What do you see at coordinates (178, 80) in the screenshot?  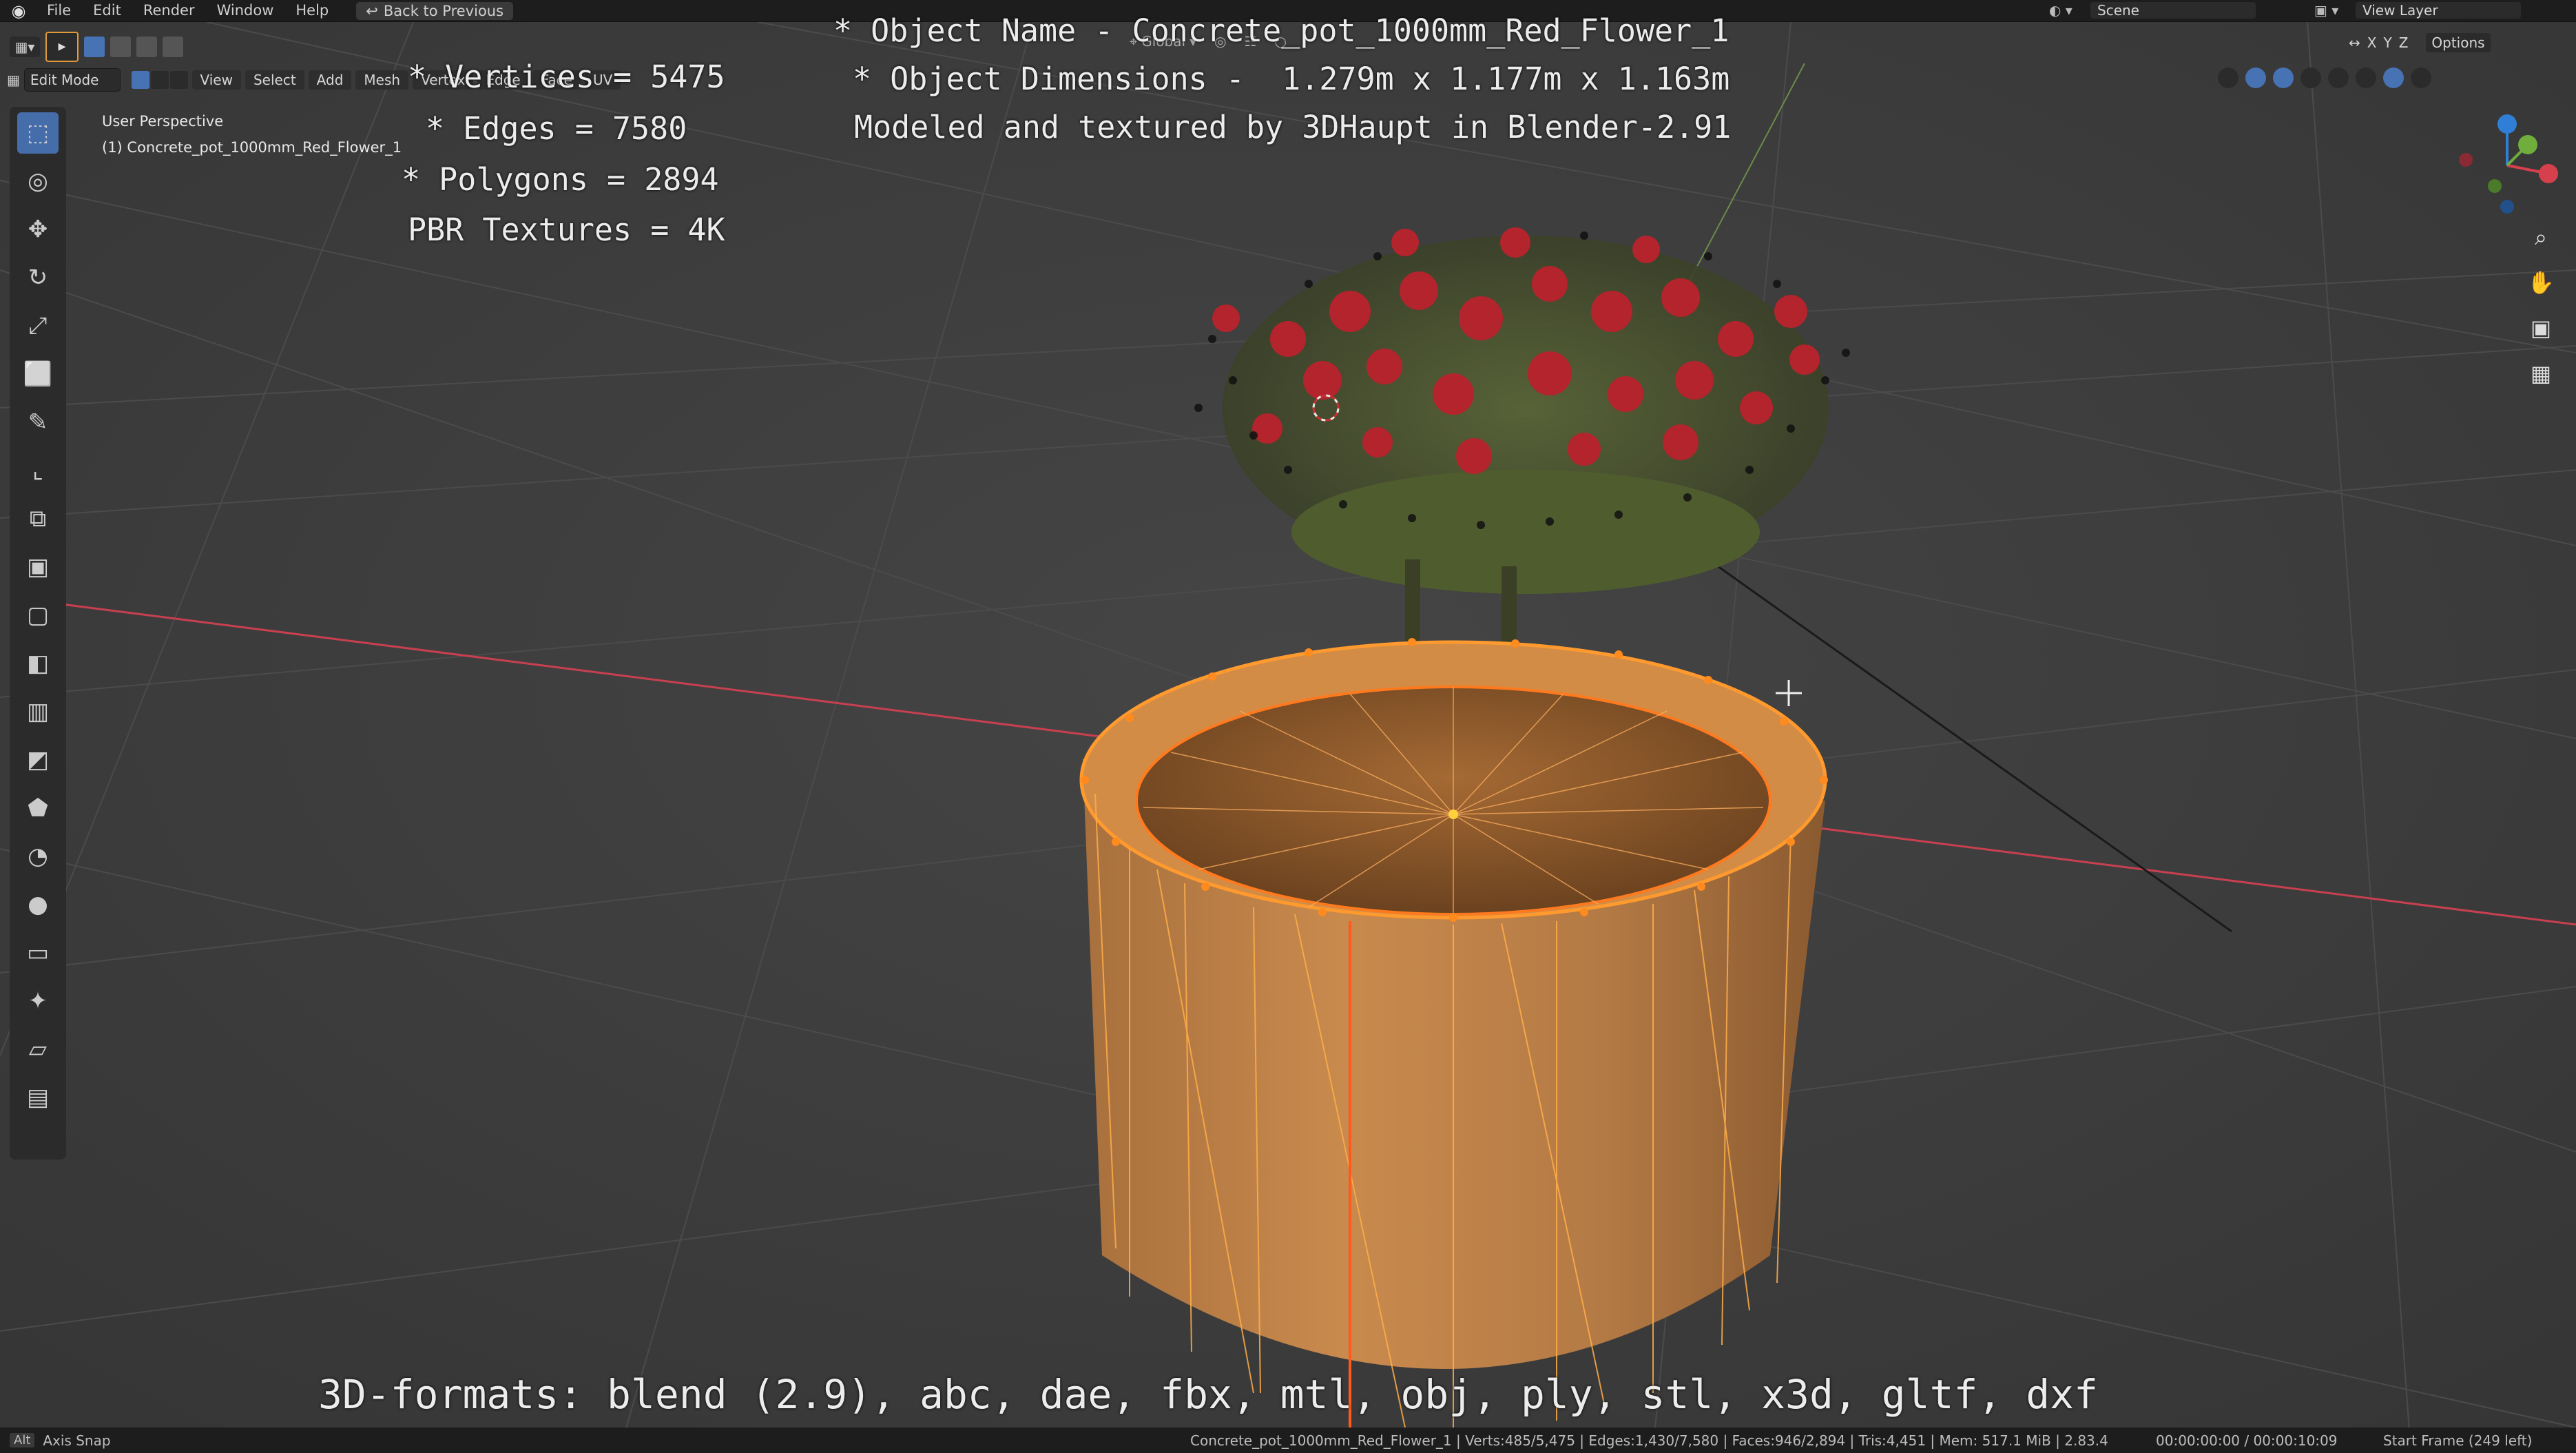 I see `face-select-icon` at bounding box center [178, 80].